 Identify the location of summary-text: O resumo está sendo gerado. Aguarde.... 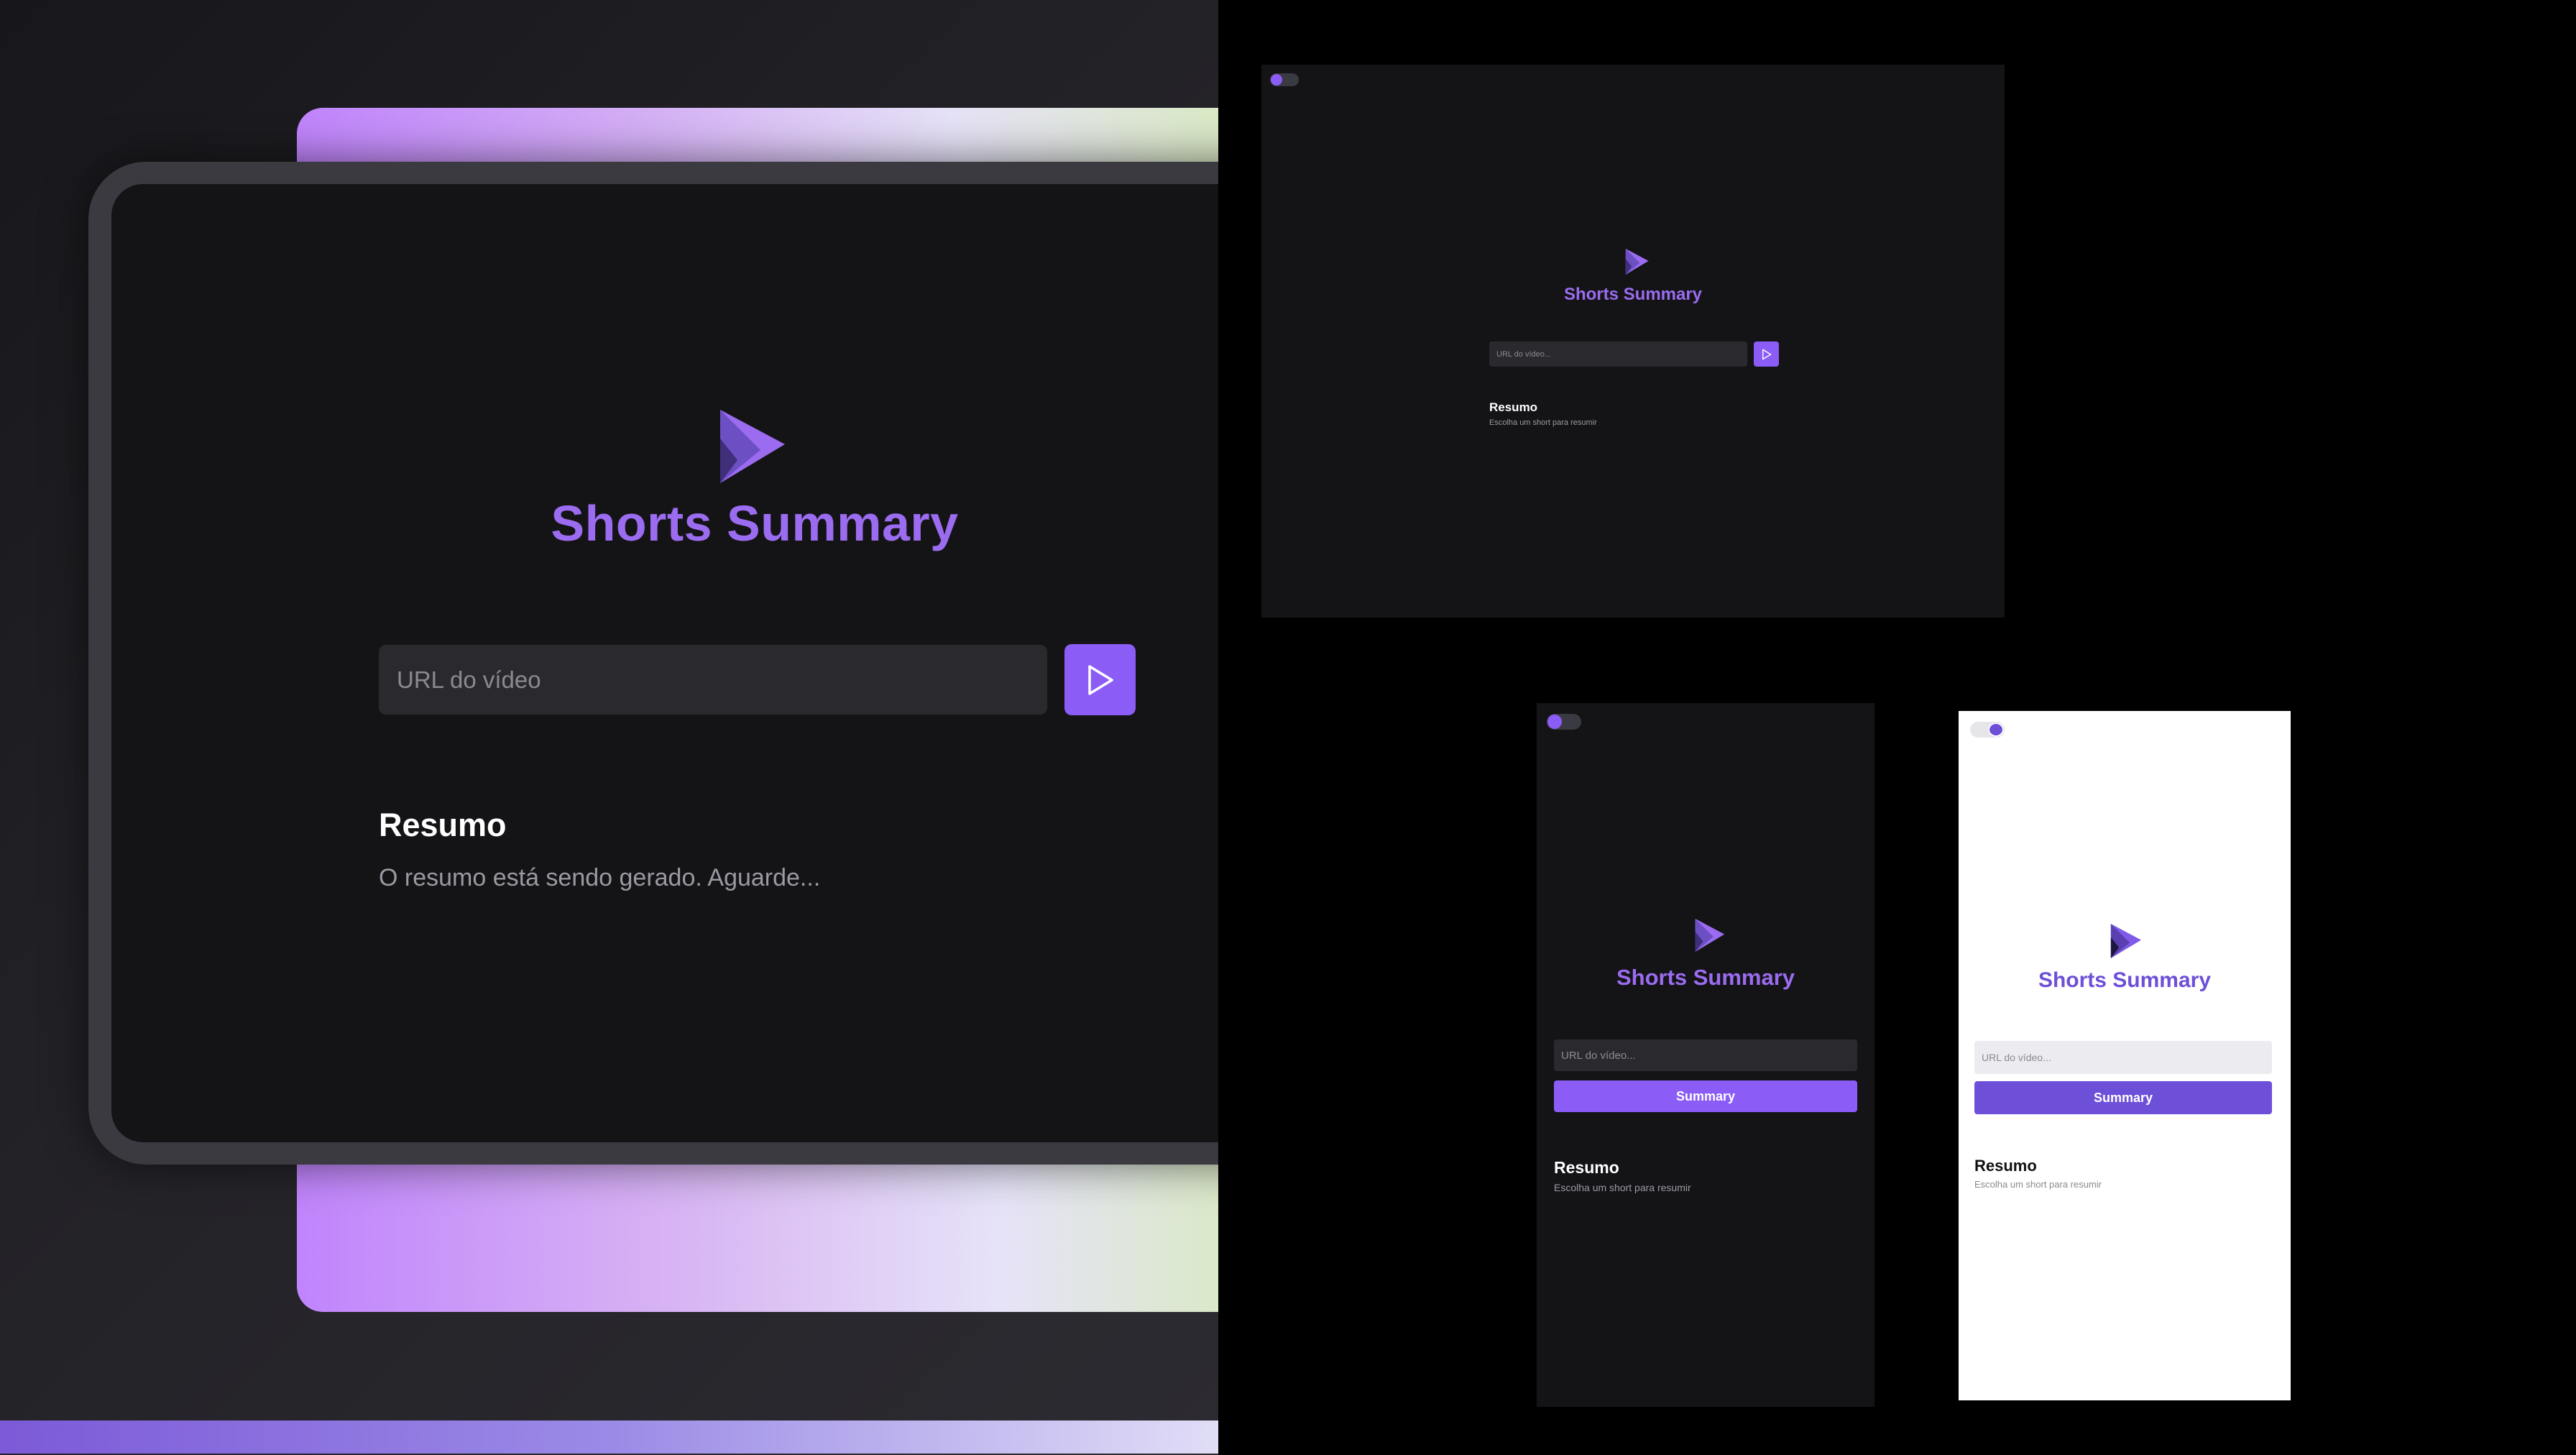
(600, 877).